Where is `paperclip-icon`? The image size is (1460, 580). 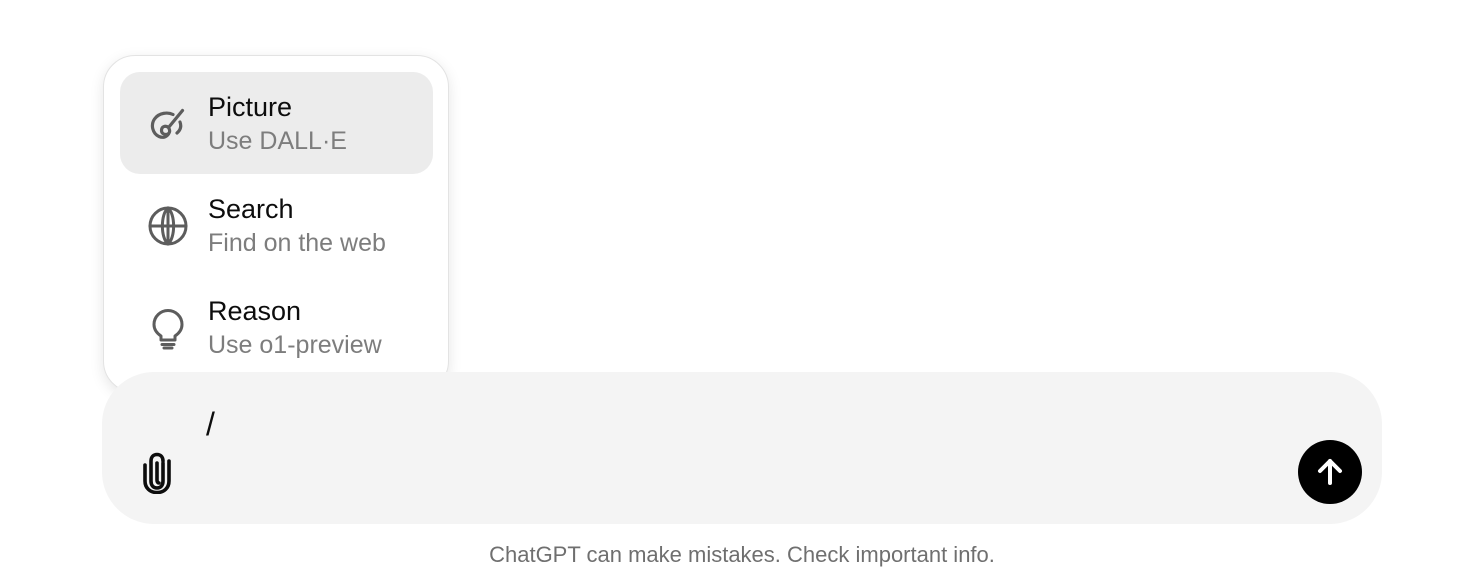 paperclip-icon is located at coordinates (157, 473).